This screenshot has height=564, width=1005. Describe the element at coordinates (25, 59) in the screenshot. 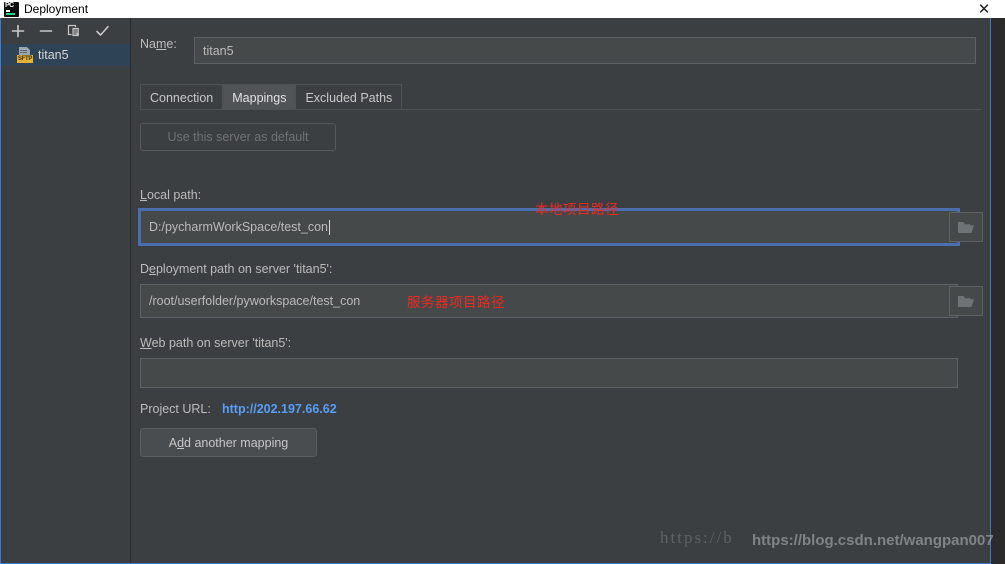

I see `sftp-badge-label: SFTP` at that location.